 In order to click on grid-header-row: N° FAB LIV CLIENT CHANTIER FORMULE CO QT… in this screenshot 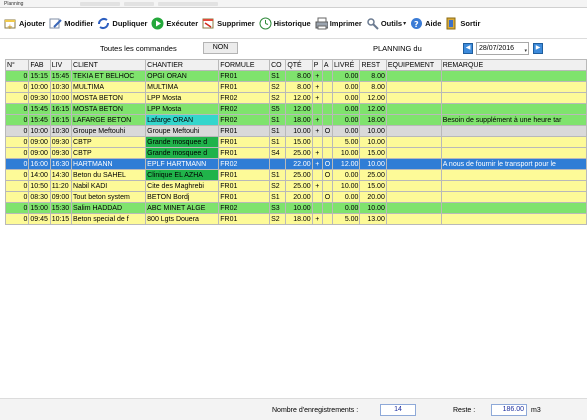, I will do `click(295, 65)`.